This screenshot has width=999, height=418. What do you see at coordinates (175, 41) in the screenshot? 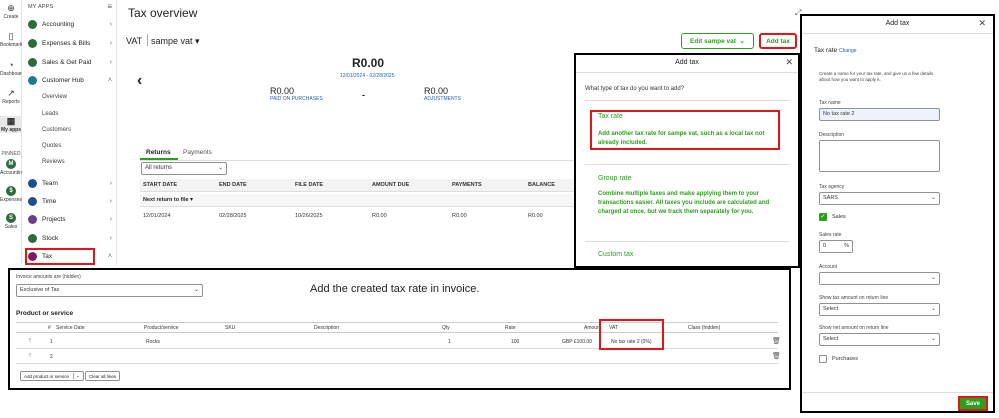
I see `agency-selector: sampe vat ▾` at bounding box center [175, 41].